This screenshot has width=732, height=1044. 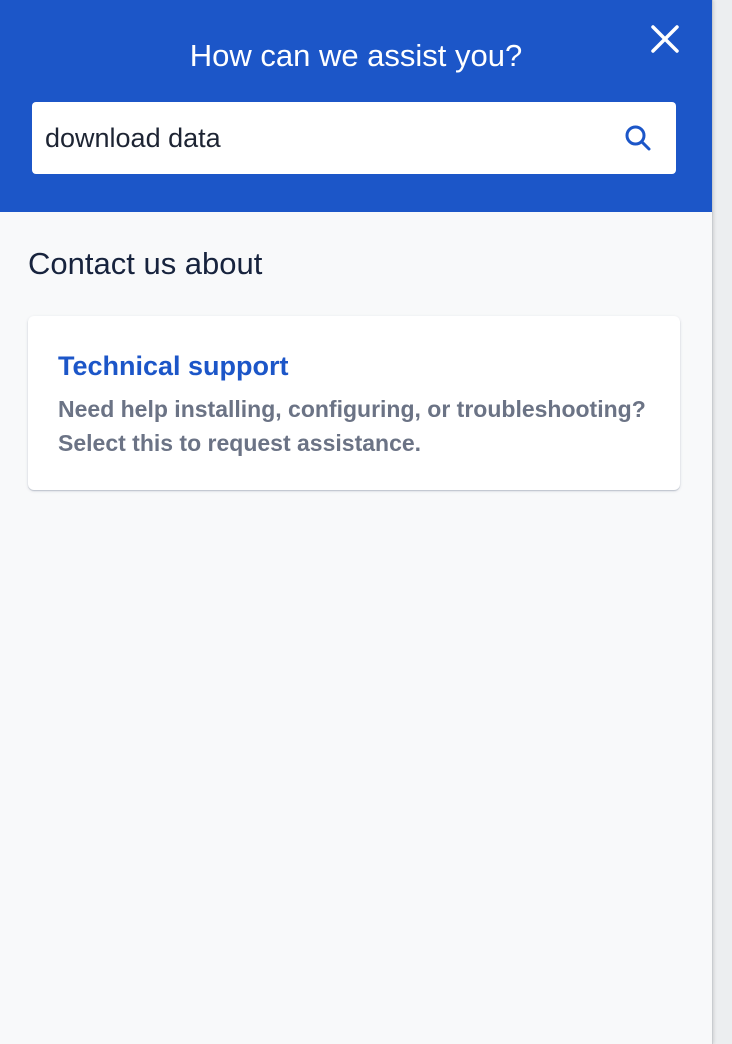 What do you see at coordinates (356, 55) in the screenshot?
I see `help-title: How can we assist you?` at bounding box center [356, 55].